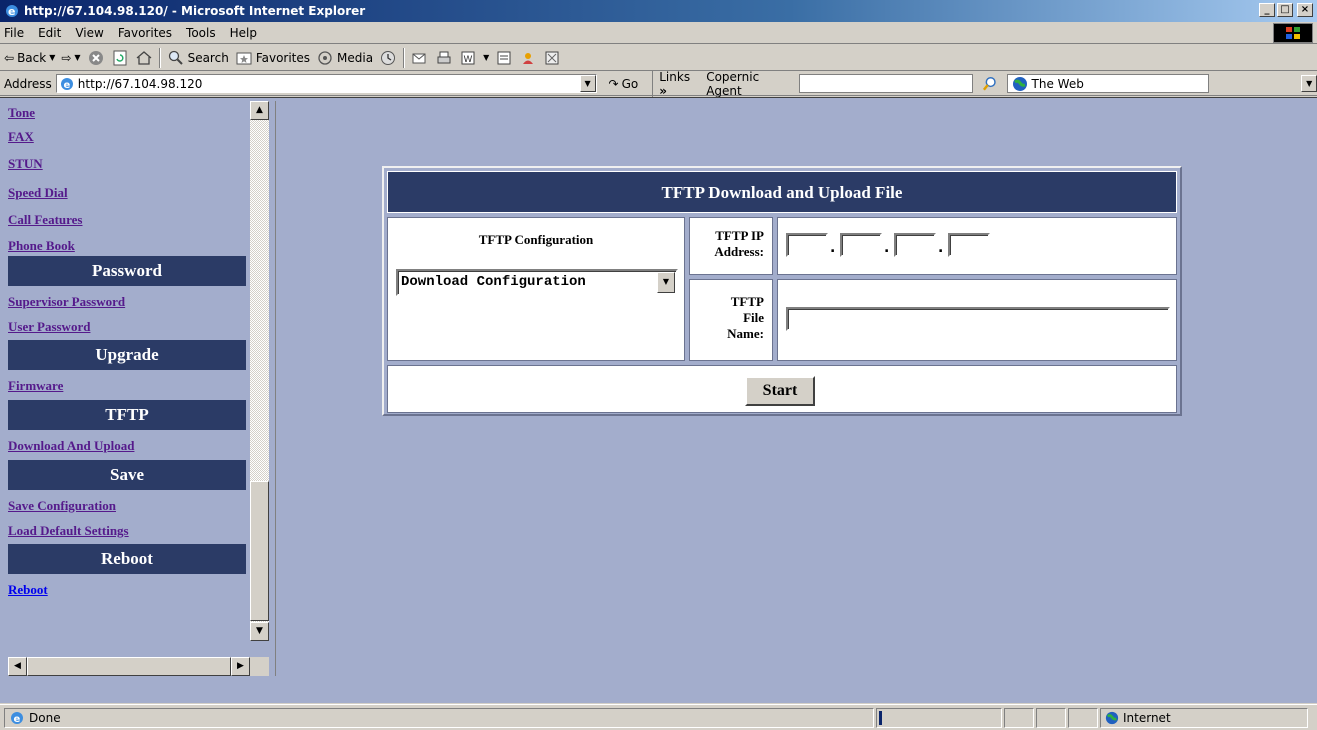 The width and height of the screenshot is (1317, 730). I want to click on nav-section-password: Password, so click(127, 271).